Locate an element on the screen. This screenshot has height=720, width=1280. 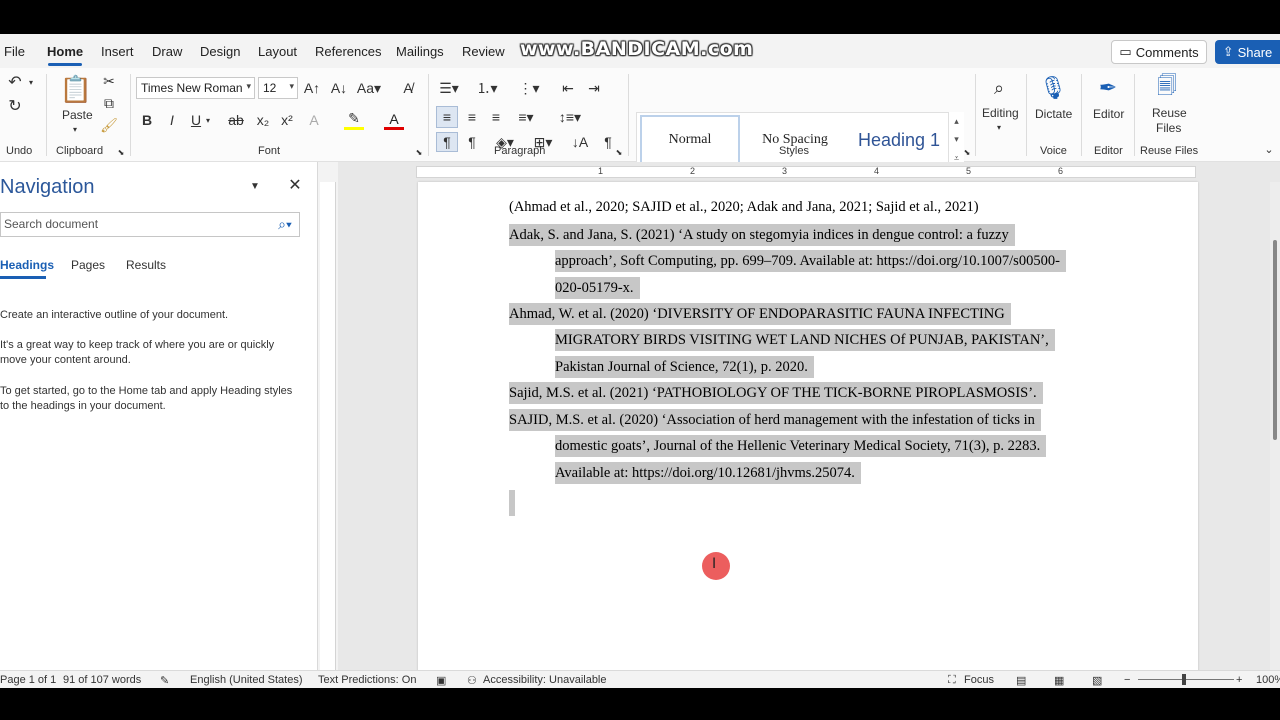
align-left-icon: ≡ is located at coordinates (447, 117).